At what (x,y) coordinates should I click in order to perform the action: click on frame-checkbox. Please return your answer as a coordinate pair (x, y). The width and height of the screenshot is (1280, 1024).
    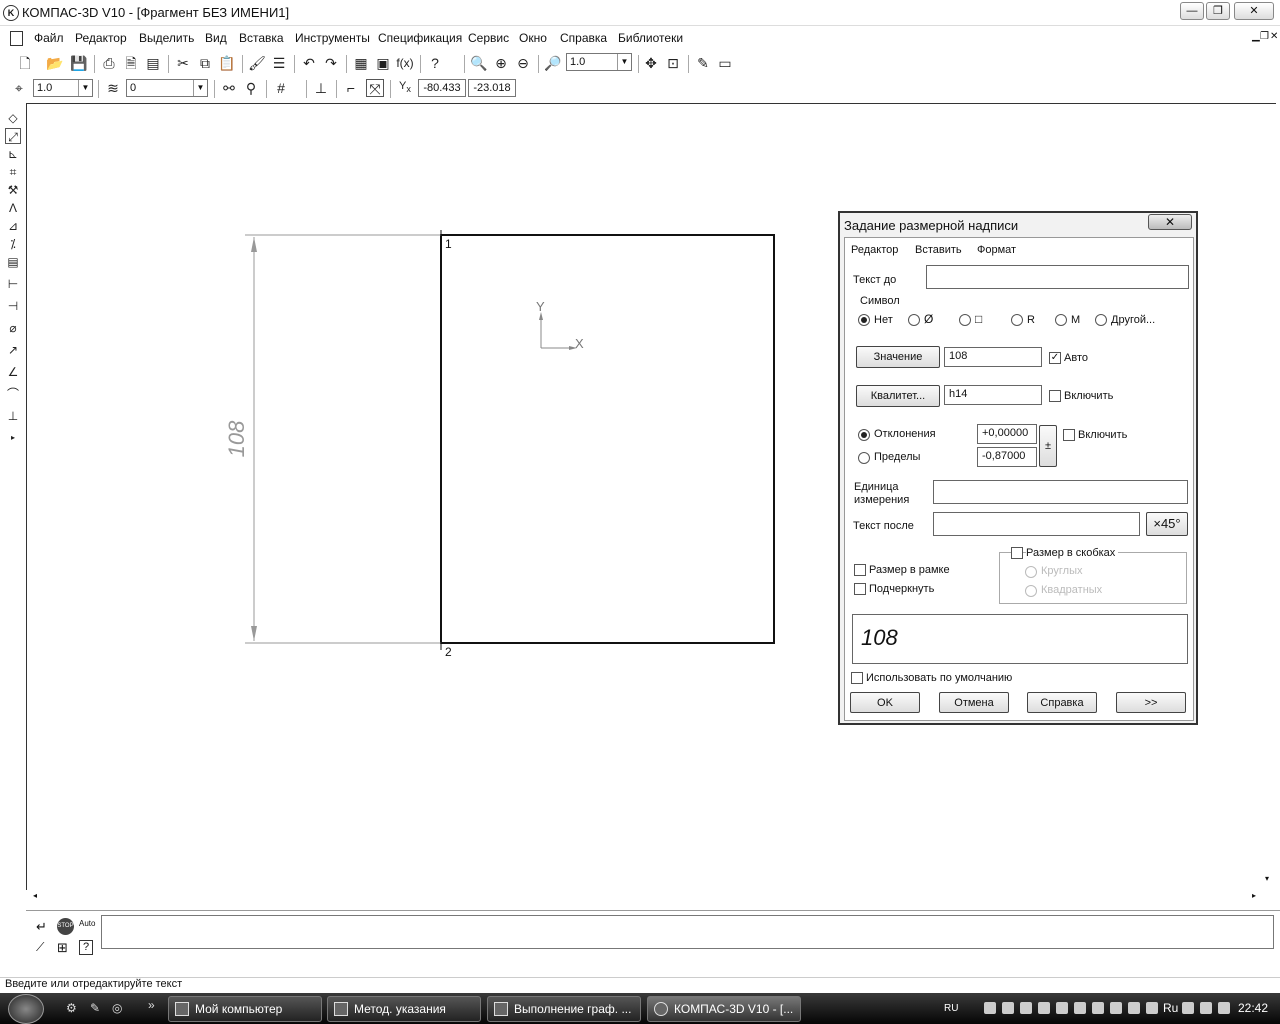
    Looking at the image, I should click on (860, 570).